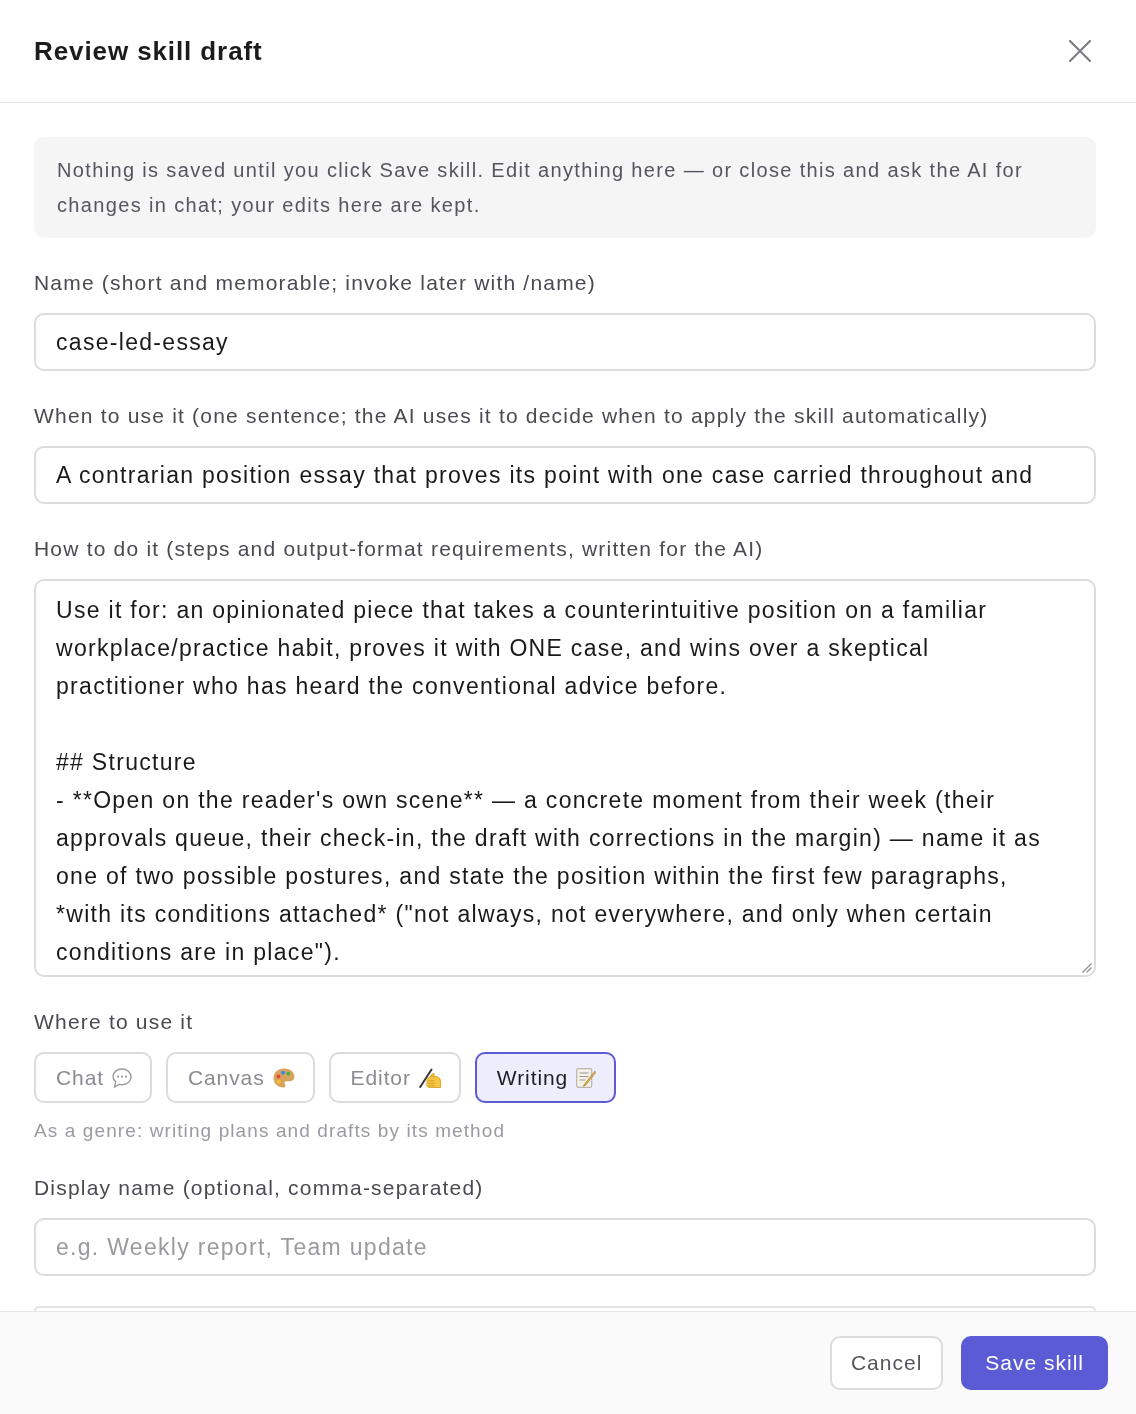 The width and height of the screenshot is (1136, 1414). Describe the element at coordinates (565, 475) in the screenshot. I see `input-field: A contrarian position essay that proves its point with one case carried throughout and` at that location.